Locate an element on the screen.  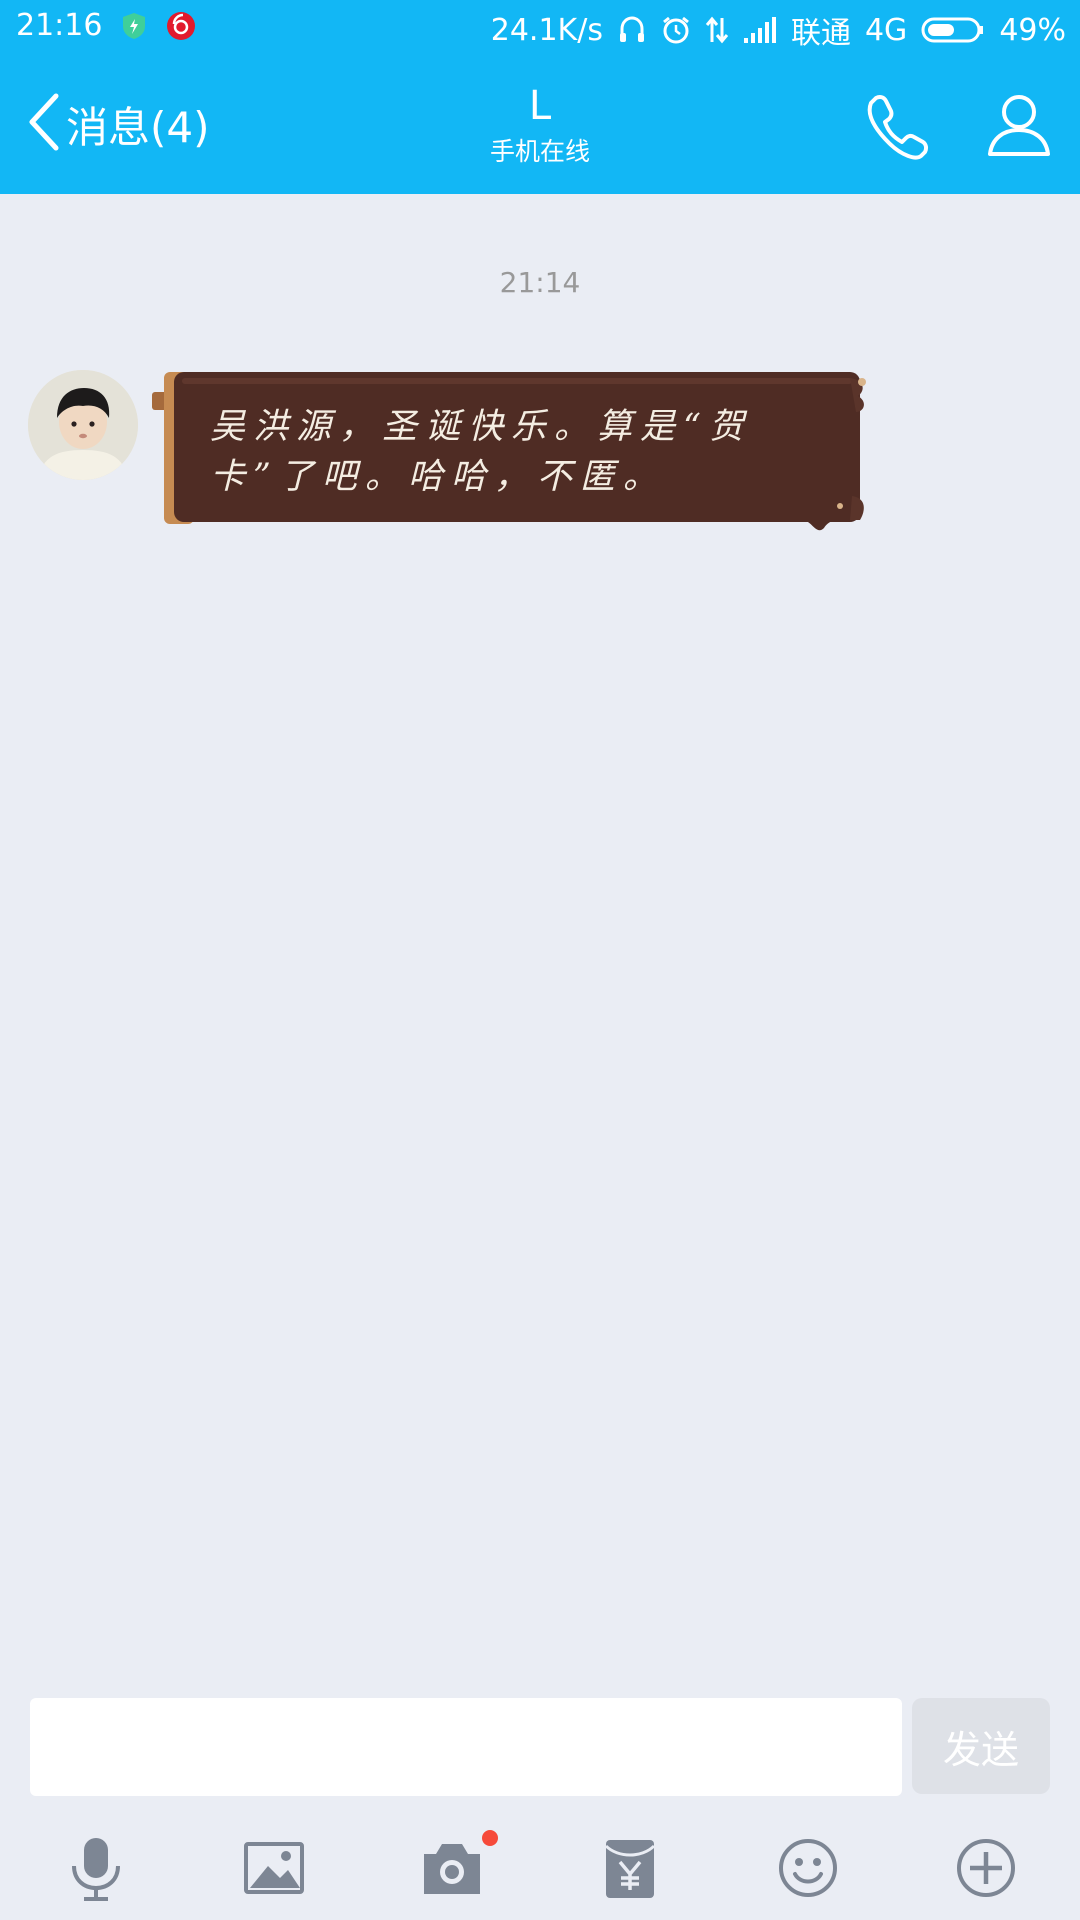
back-label: 消息(4) is located at coordinates (138, 127).